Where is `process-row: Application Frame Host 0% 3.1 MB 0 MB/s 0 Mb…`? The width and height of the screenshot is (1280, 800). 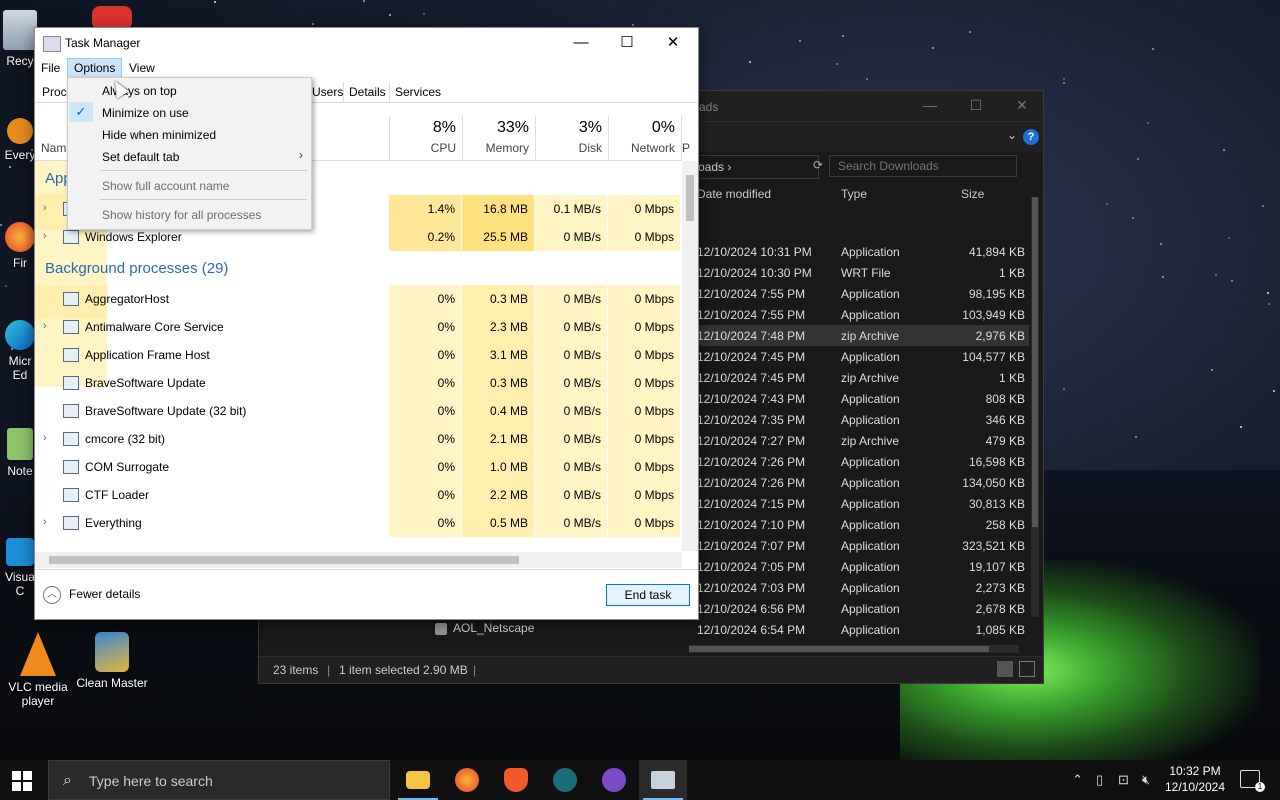
process-row: Application Frame Host 0% 3.1 MB 0 MB/s 0 Mb… is located at coordinates (358, 355).